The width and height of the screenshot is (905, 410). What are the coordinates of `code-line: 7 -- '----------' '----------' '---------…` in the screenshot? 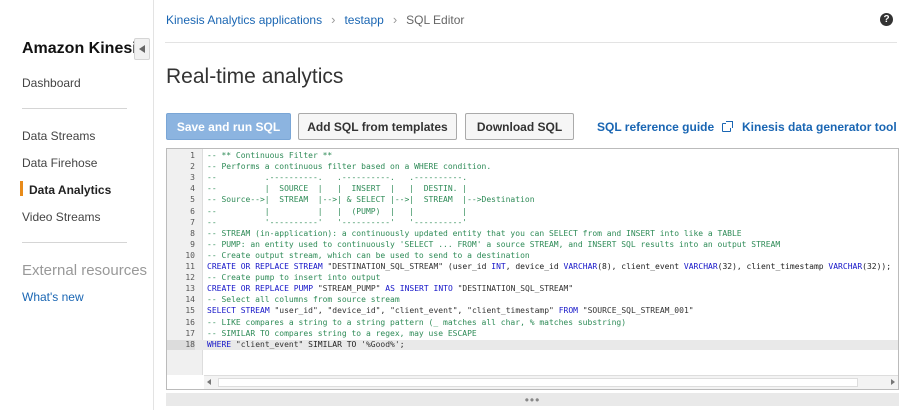 It's located at (532, 222).